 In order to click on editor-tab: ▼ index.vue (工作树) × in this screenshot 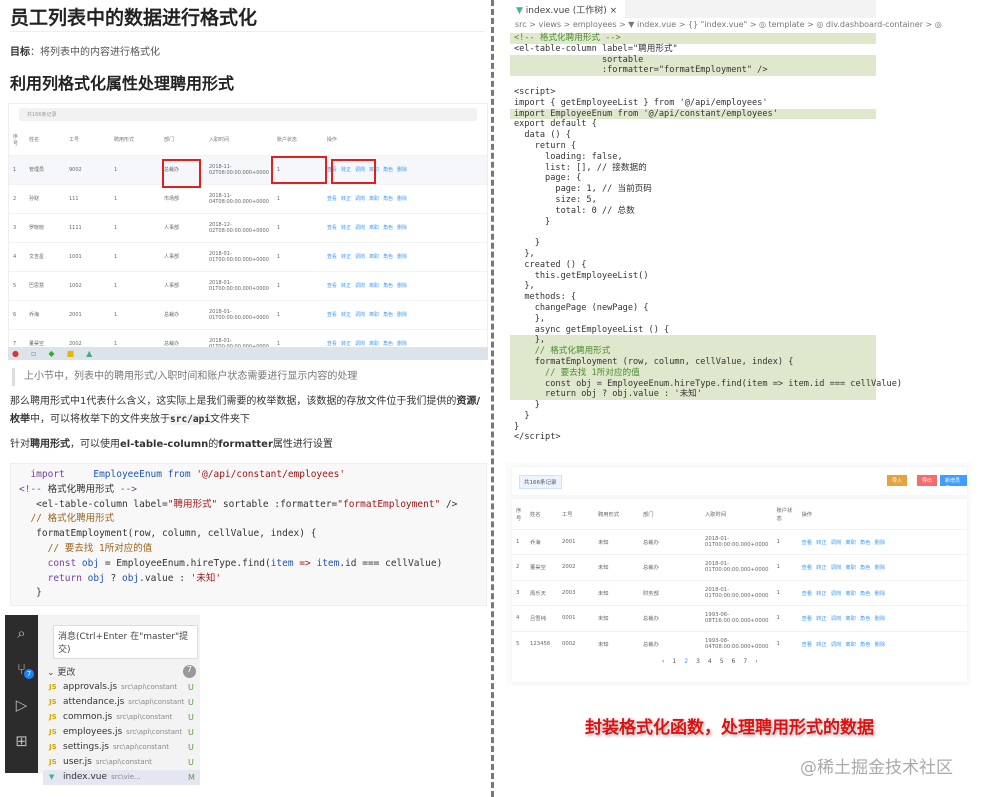, I will do `click(567, 9)`.